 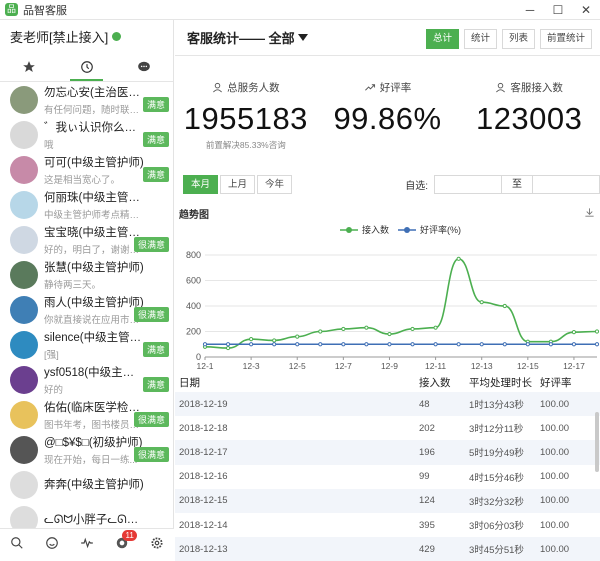 What do you see at coordinates (416, 186) in the screenshot?
I see `custom-range-label: 自选:` at bounding box center [416, 186].